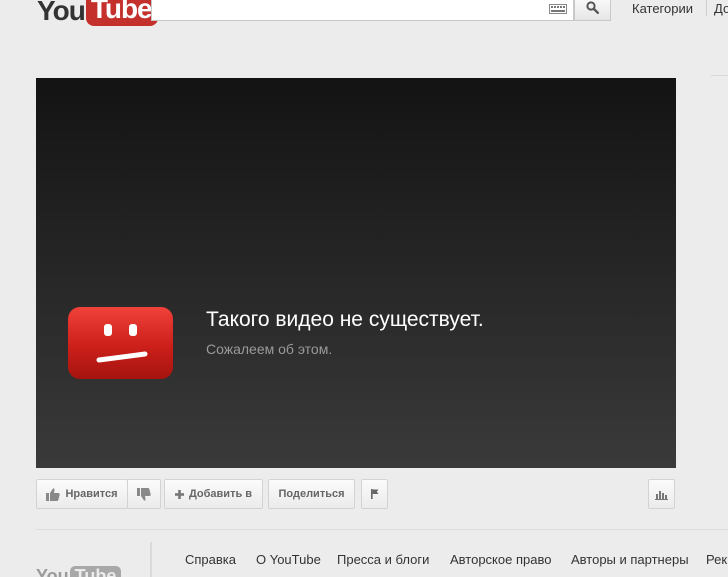 This screenshot has width=728, height=577. I want to click on error-title: Такого видео не существует., so click(345, 319).